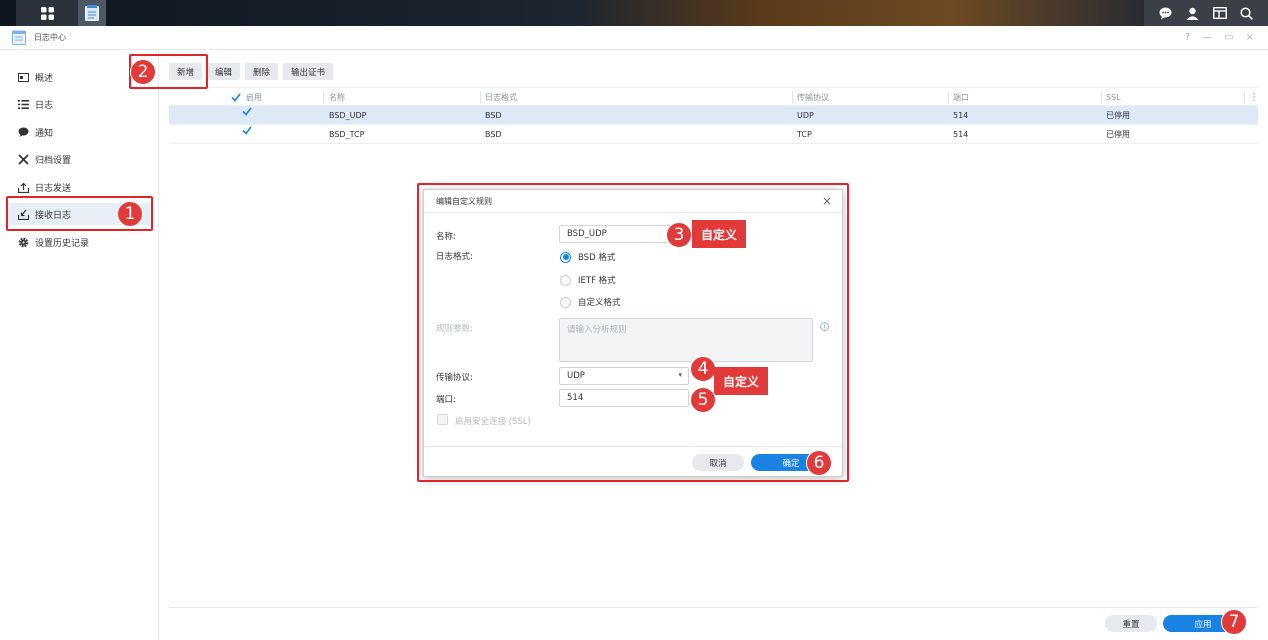 The image size is (1268, 640). Describe the element at coordinates (1250, 37) in the screenshot. I see `close-button: ×` at that location.